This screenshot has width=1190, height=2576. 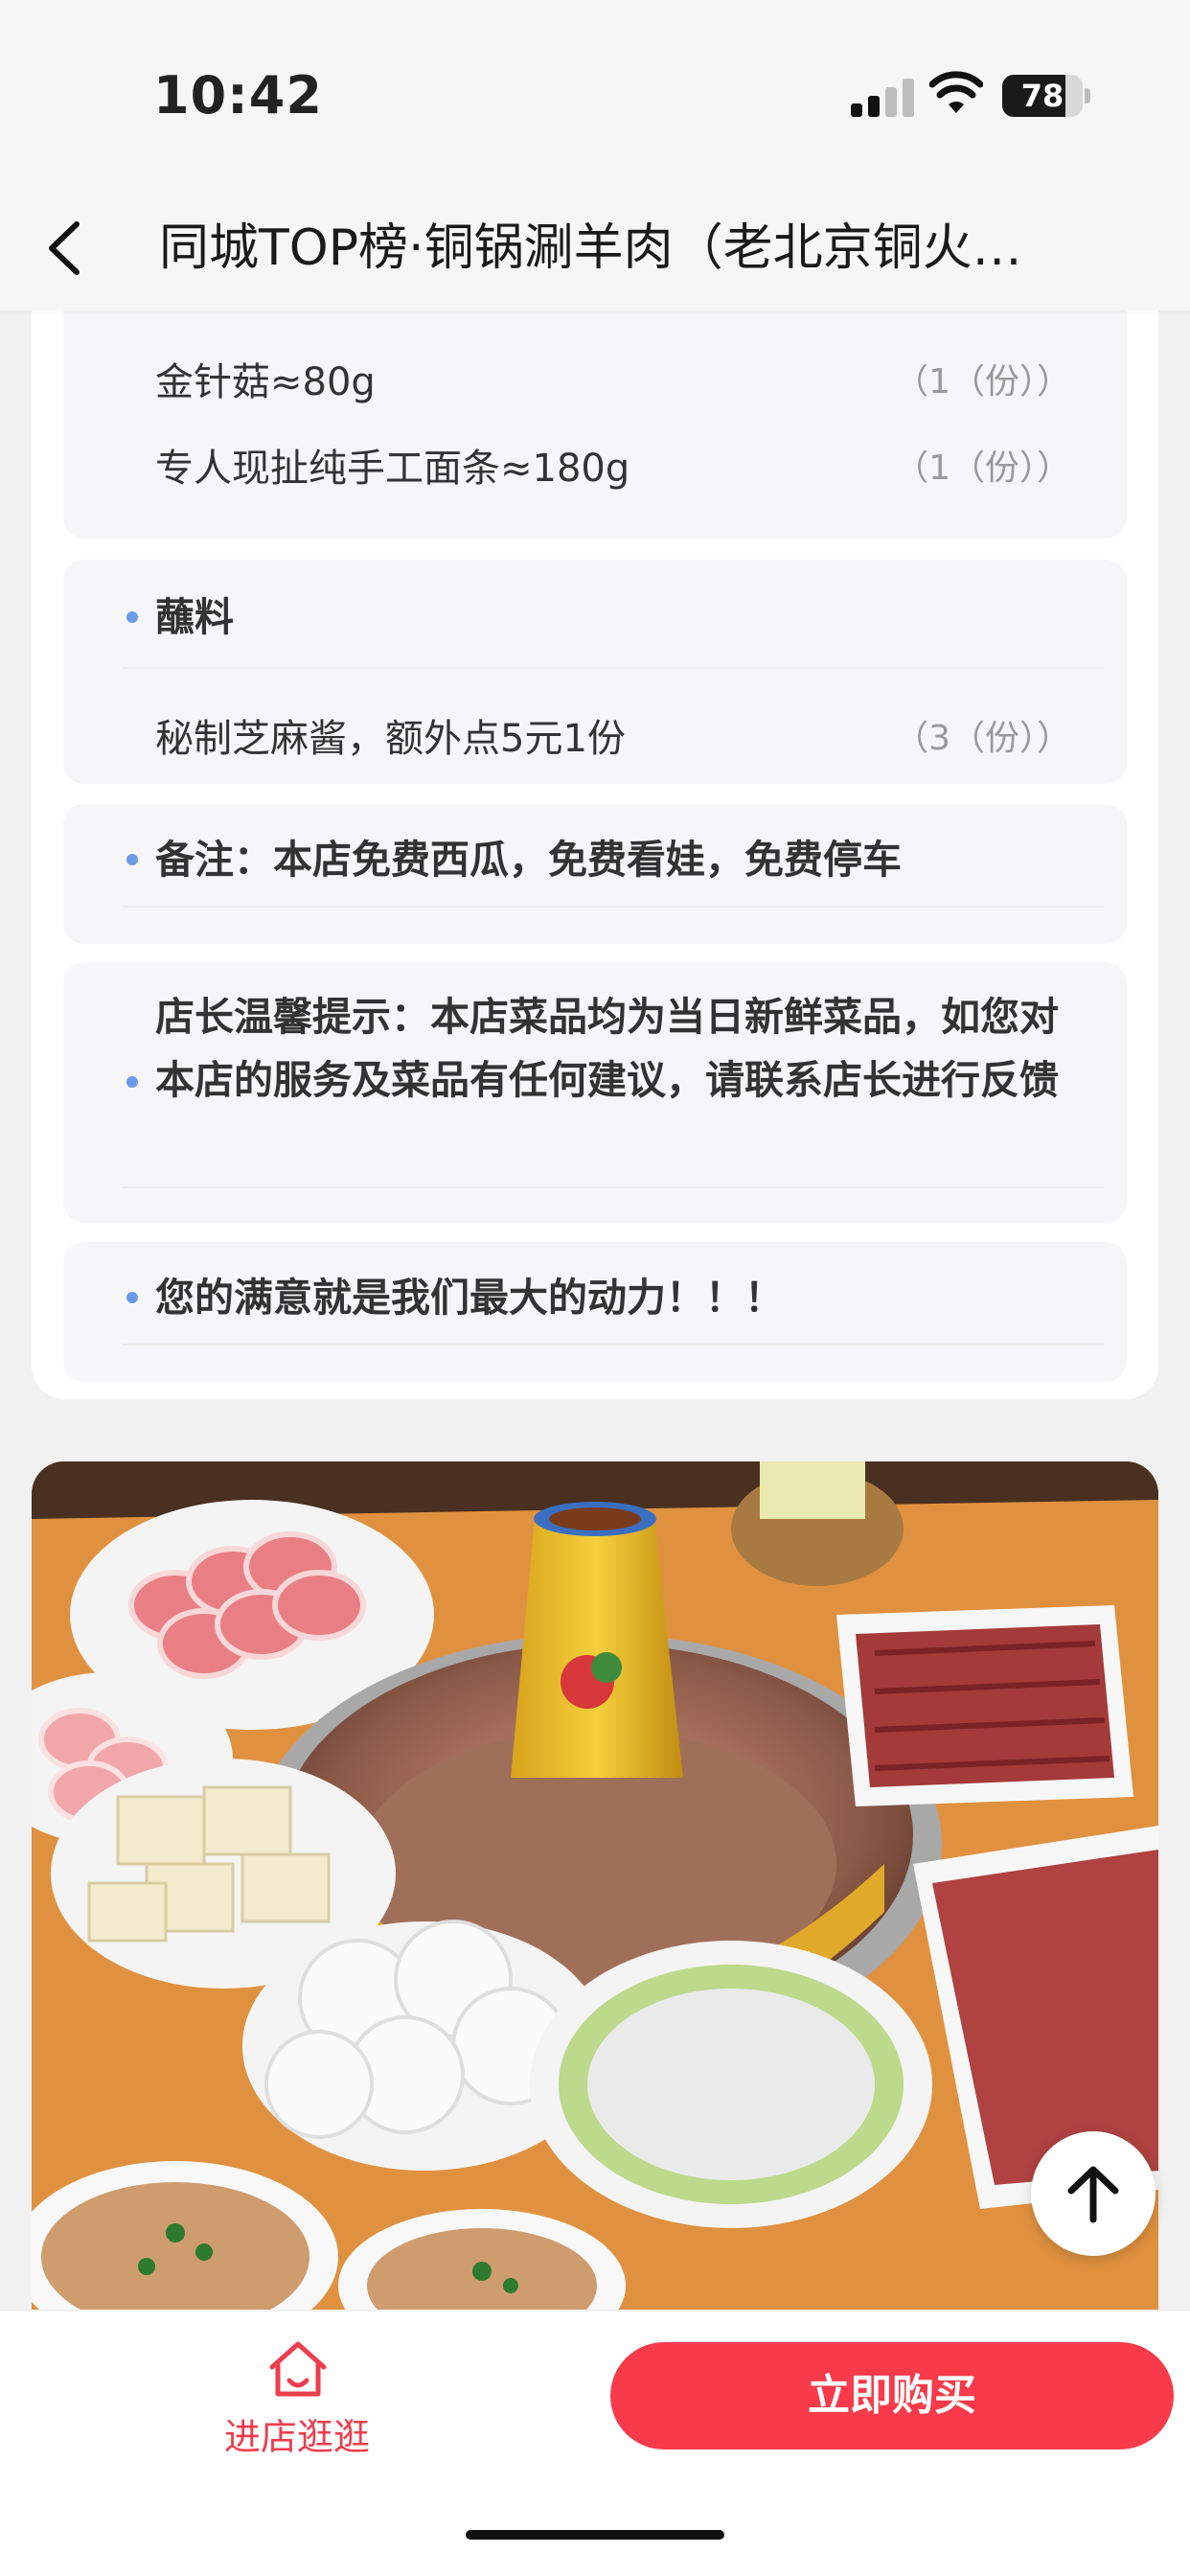 What do you see at coordinates (595, 96) in the screenshot?
I see `status-bar: 10:42 78` at bounding box center [595, 96].